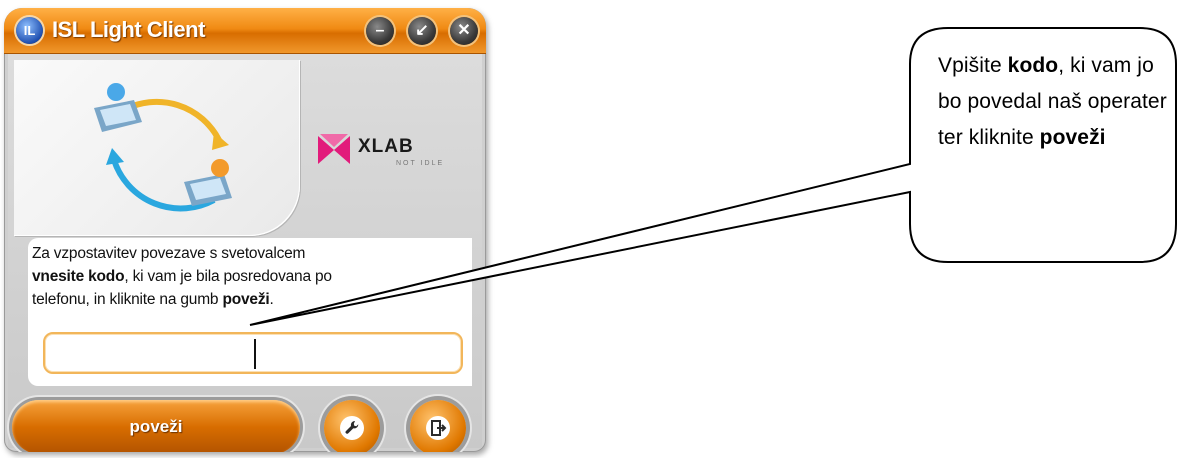 The width and height of the screenshot is (1180, 458). Describe the element at coordinates (973, 65) in the screenshot. I see `callout-text-1: Vpišite` at that location.